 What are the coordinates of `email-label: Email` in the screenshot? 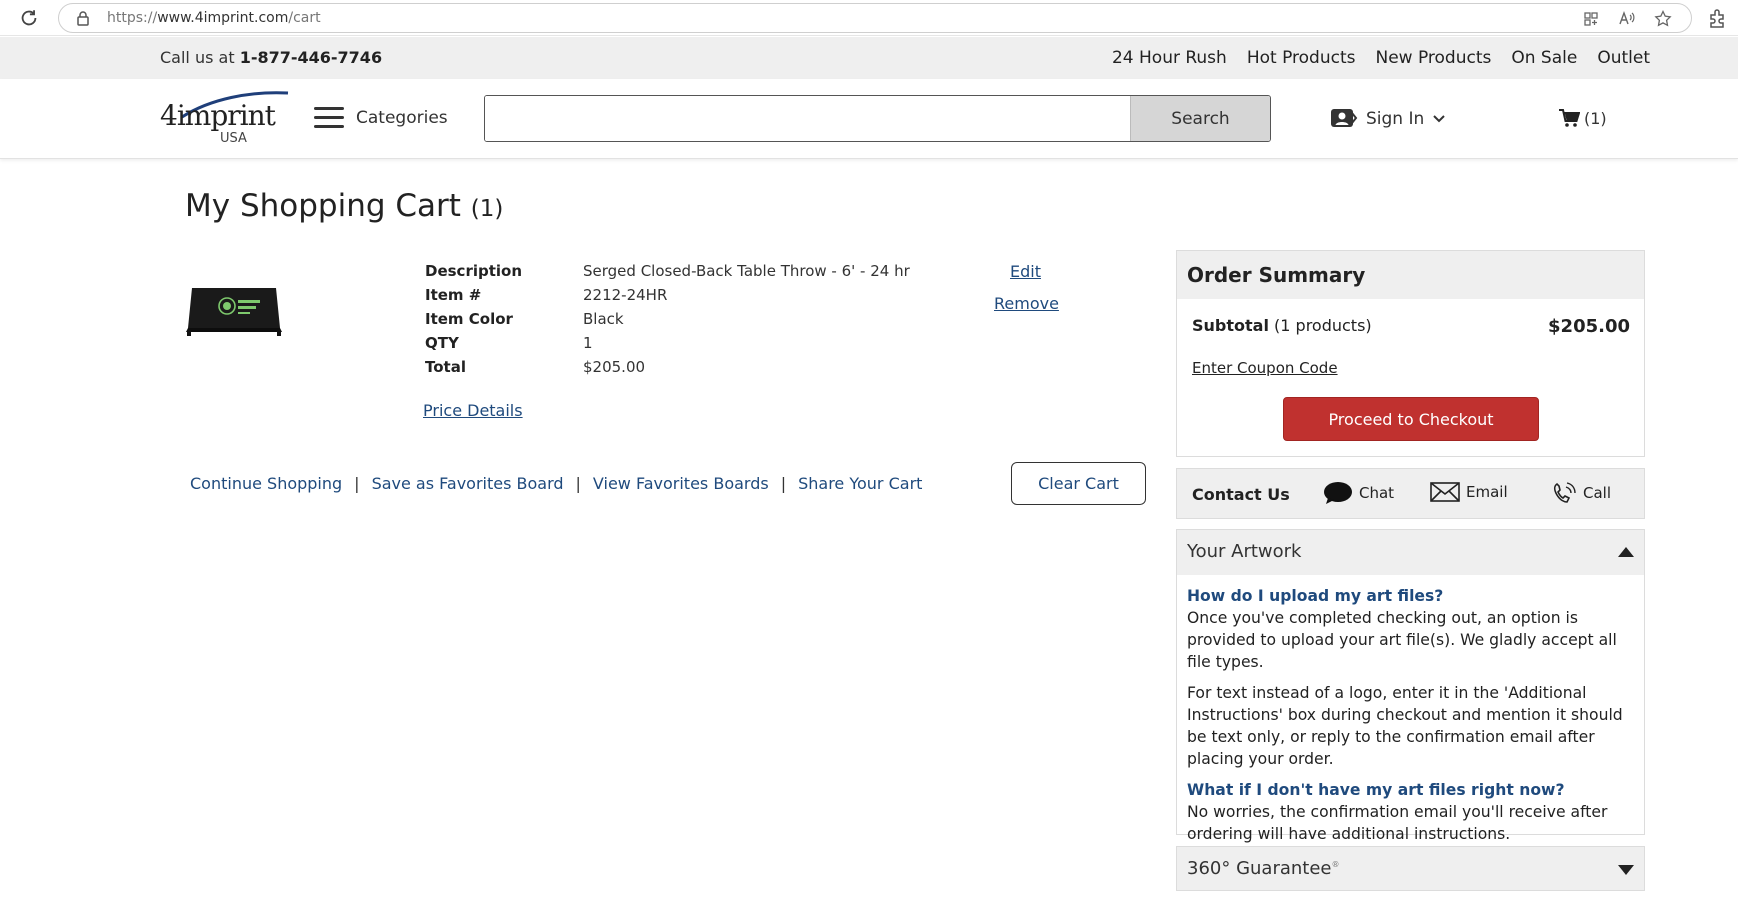 It's located at (1487, 492).